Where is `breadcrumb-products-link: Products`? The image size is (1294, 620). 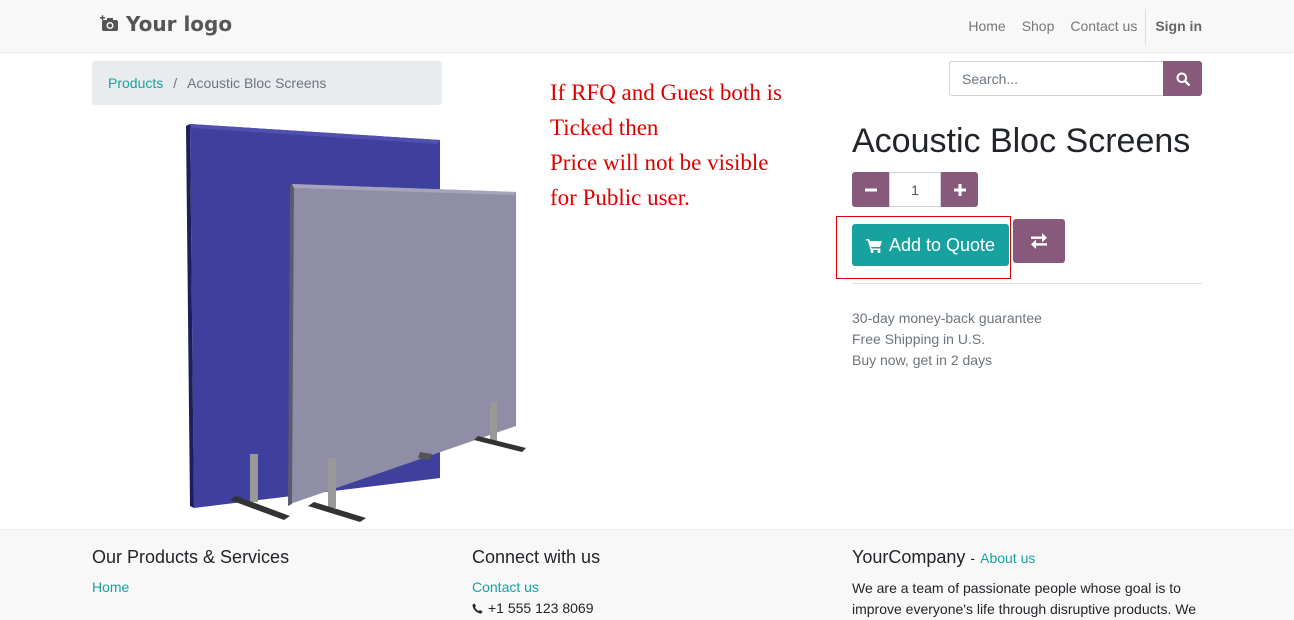 breadcrumb-products-link: Products is located at coordinates (135, 83).